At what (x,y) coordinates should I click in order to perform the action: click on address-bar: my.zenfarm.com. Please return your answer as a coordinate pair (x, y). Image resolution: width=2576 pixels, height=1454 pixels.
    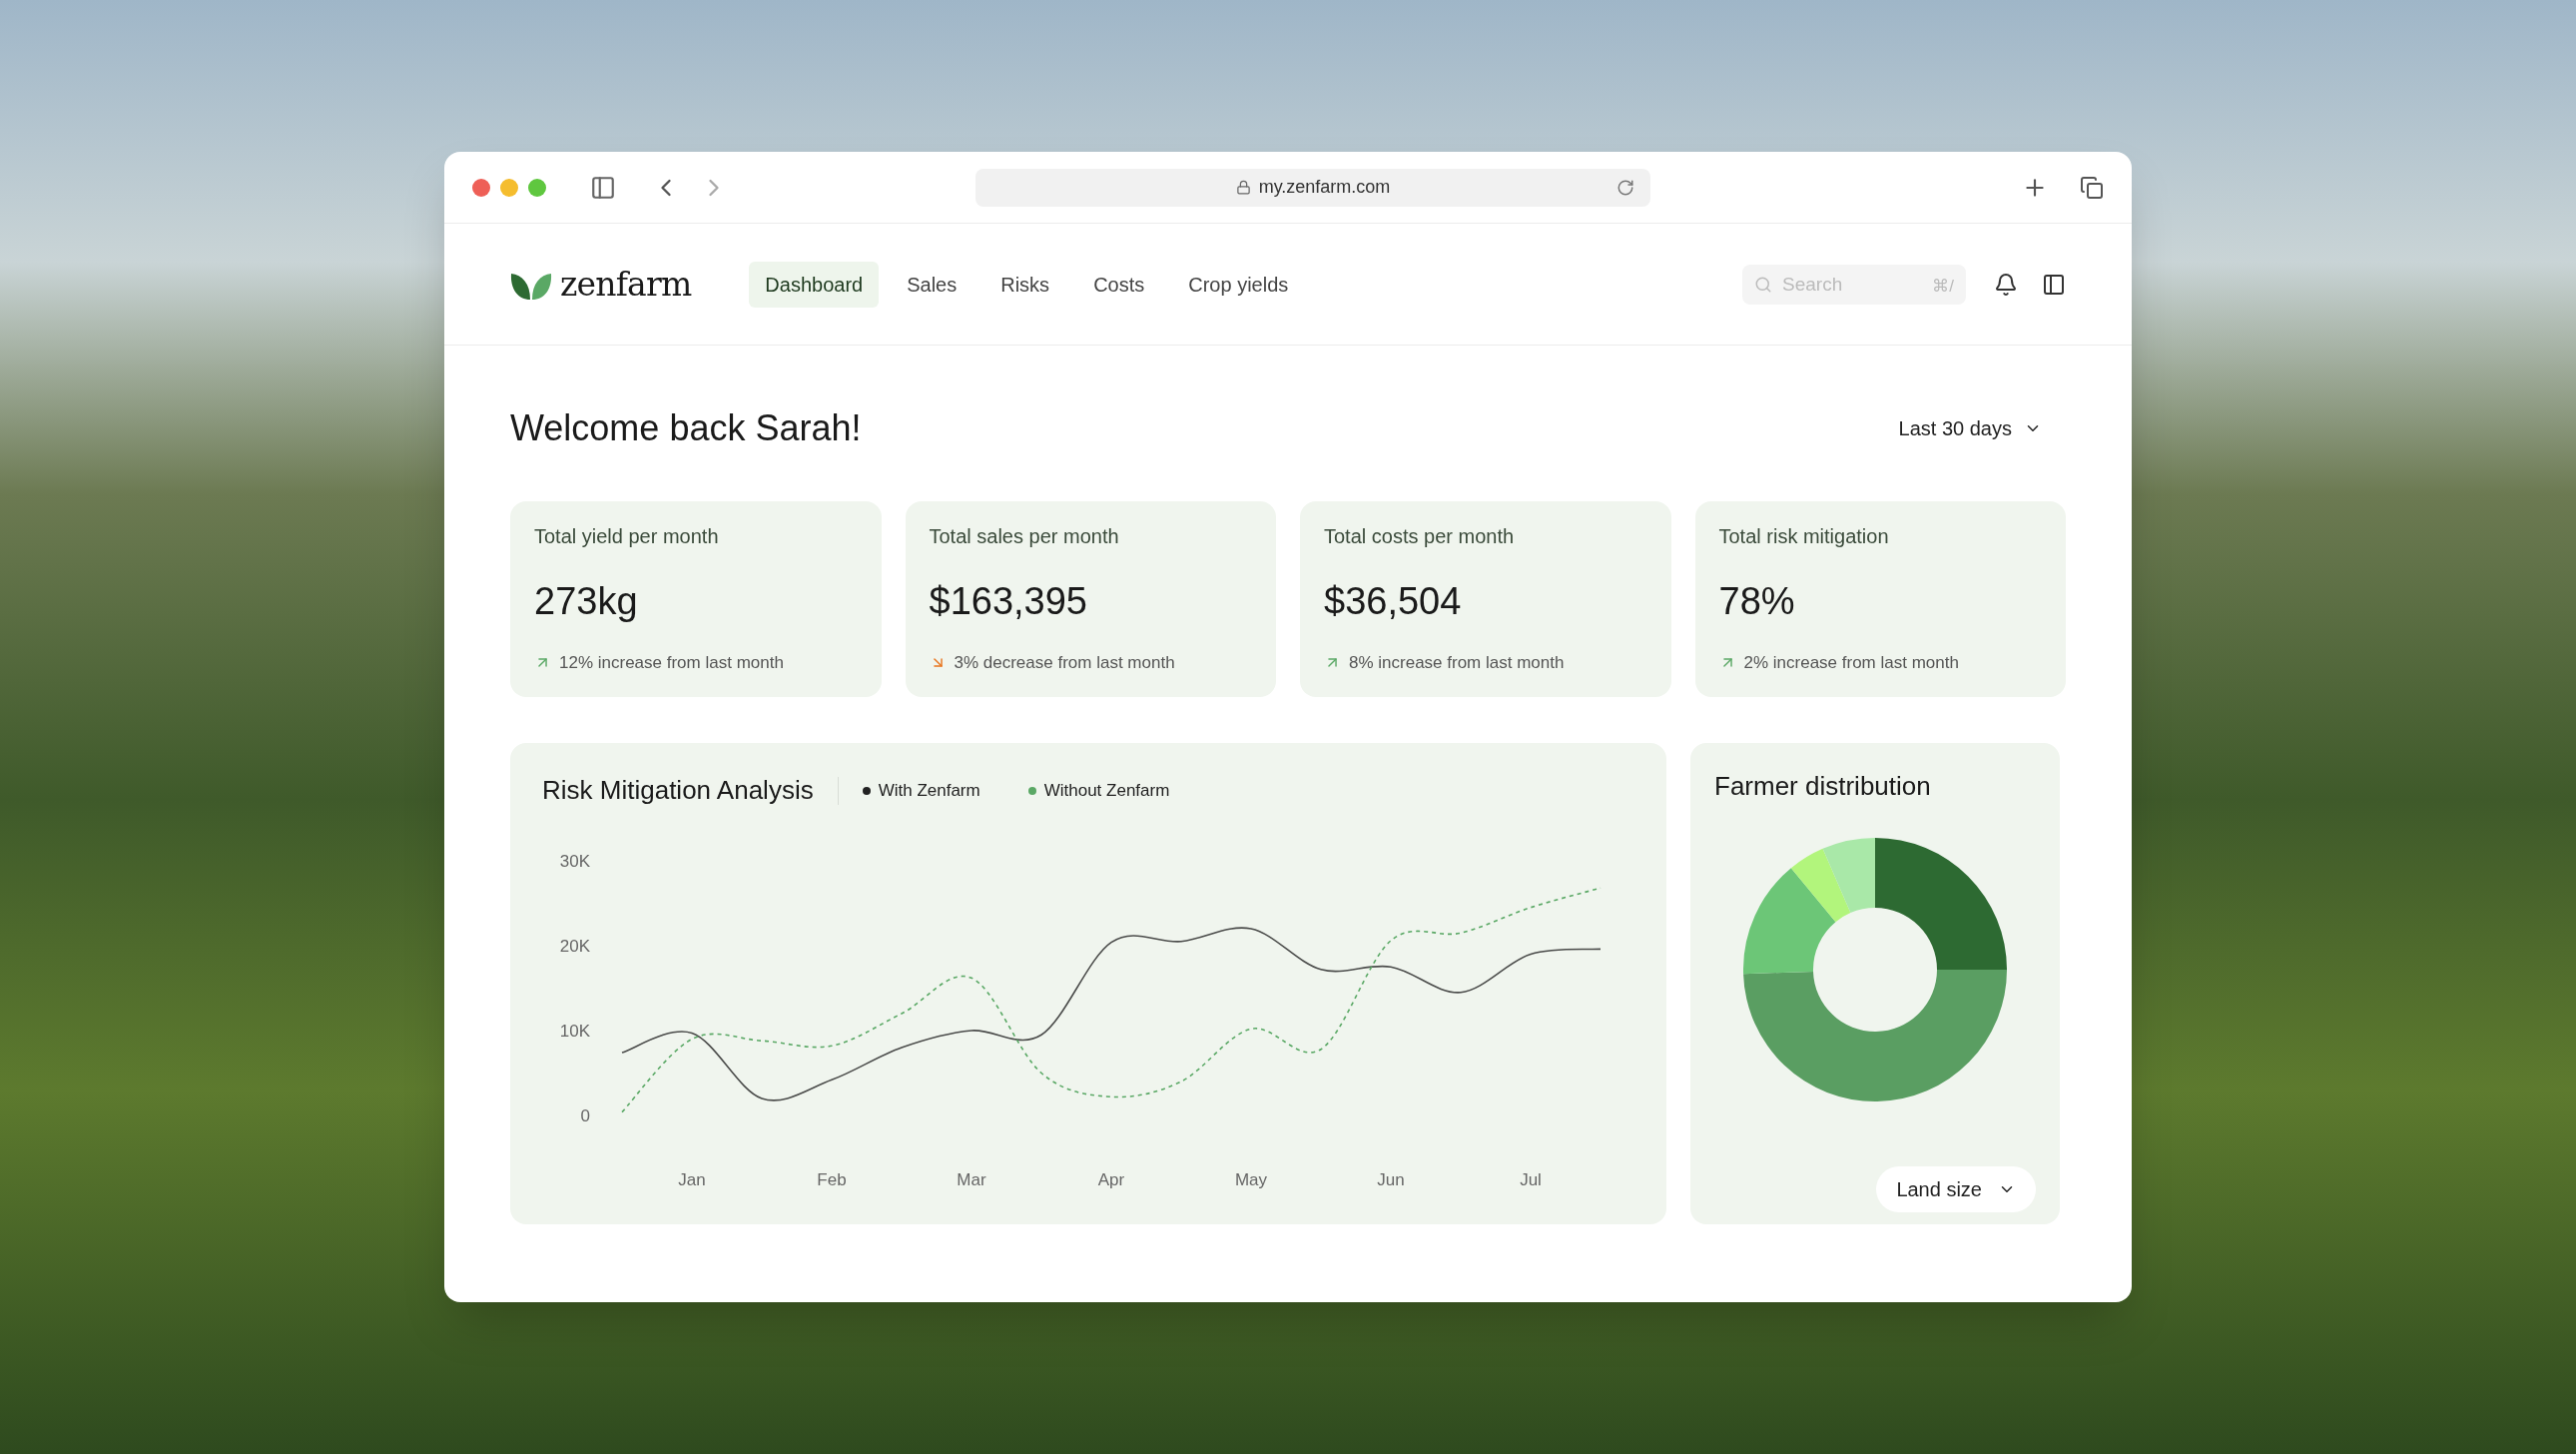
    Looking at the image, I should click on (1312, 187).